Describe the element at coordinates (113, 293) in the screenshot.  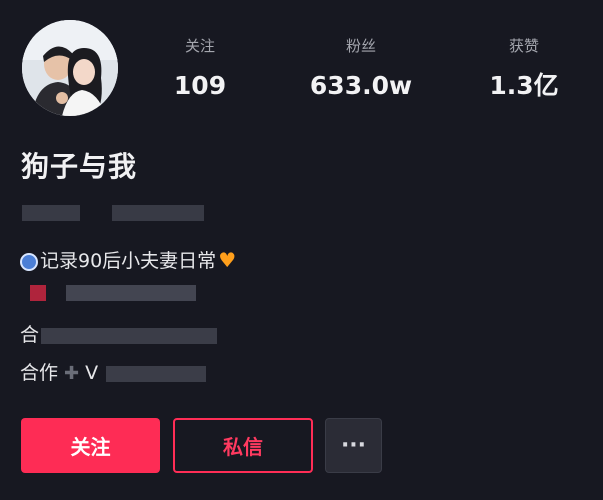
I see `blurred-bio-line` at that location.